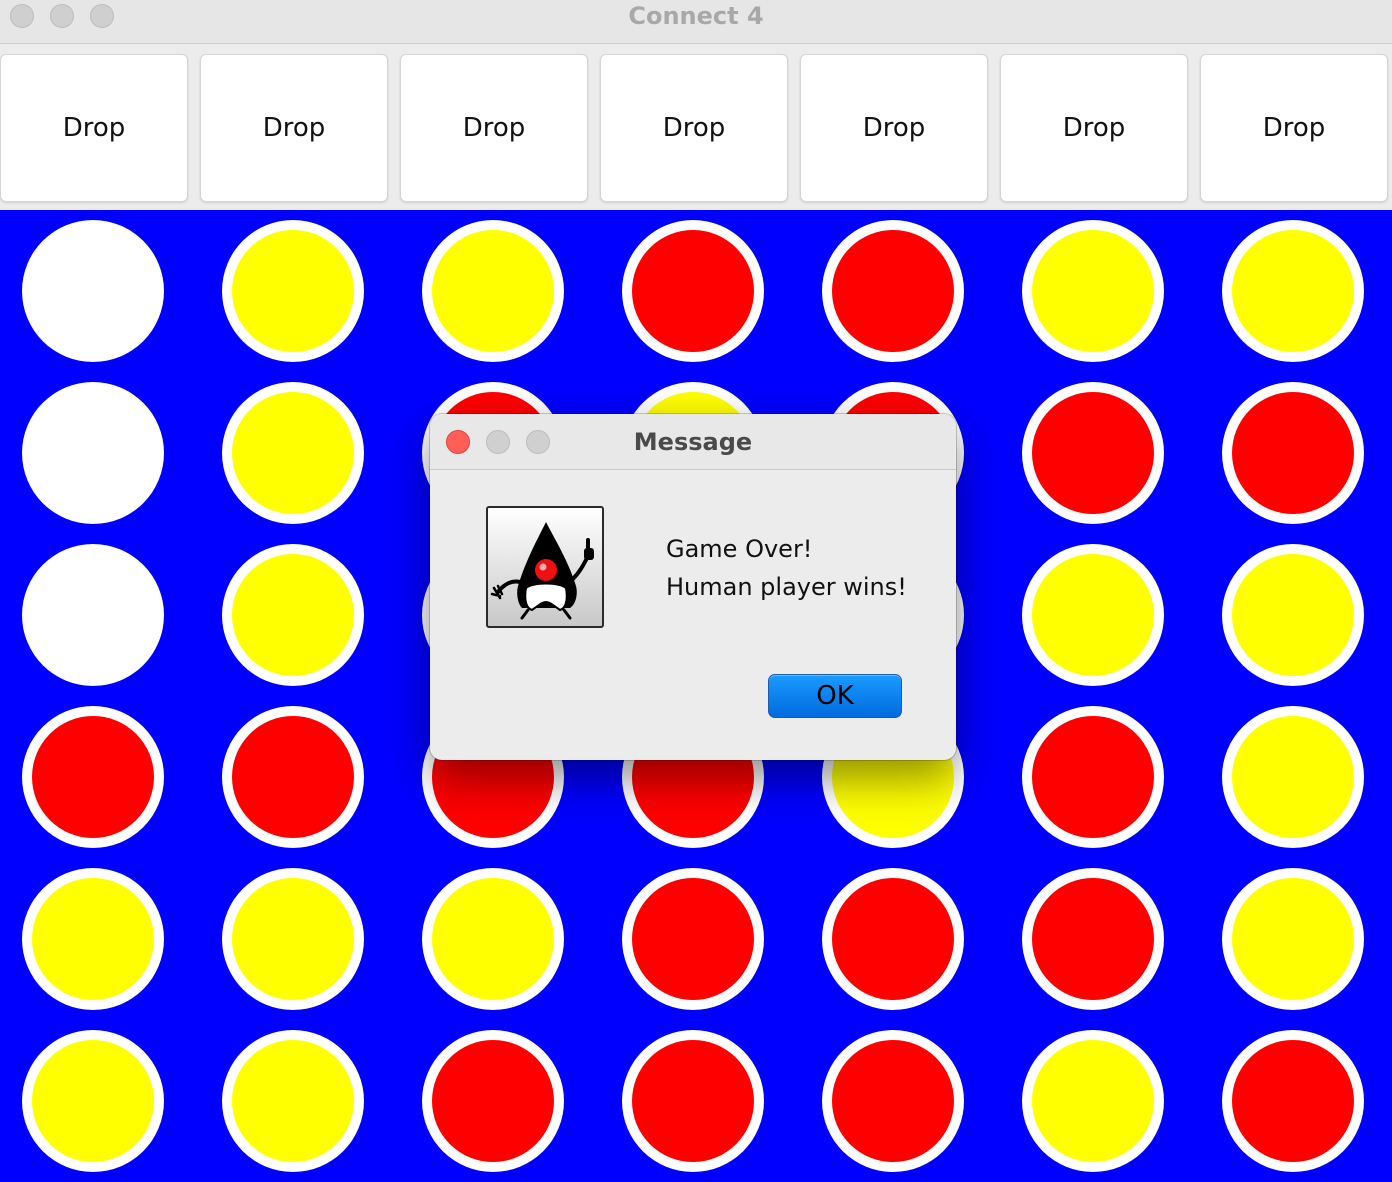 This screenshot has height=1182, width=1392. I want to click on board-slot-r1-c5, so click(893, 291).